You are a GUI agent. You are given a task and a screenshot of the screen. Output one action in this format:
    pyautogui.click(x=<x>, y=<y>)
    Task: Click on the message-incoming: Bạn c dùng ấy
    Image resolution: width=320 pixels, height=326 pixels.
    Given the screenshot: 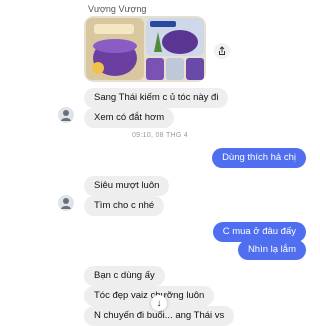 What is the action you would take?
    pyautogui.click(x=124, y=276)
    